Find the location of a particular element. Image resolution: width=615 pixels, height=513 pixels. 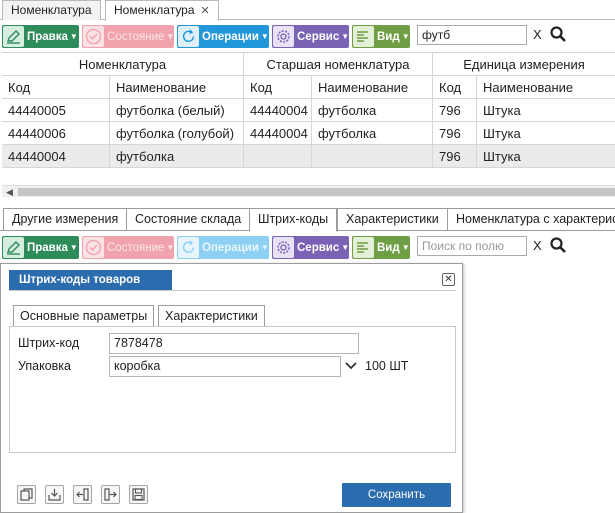

tab-other-dimensions: Другие измерения is located at coordinates (65, 219).